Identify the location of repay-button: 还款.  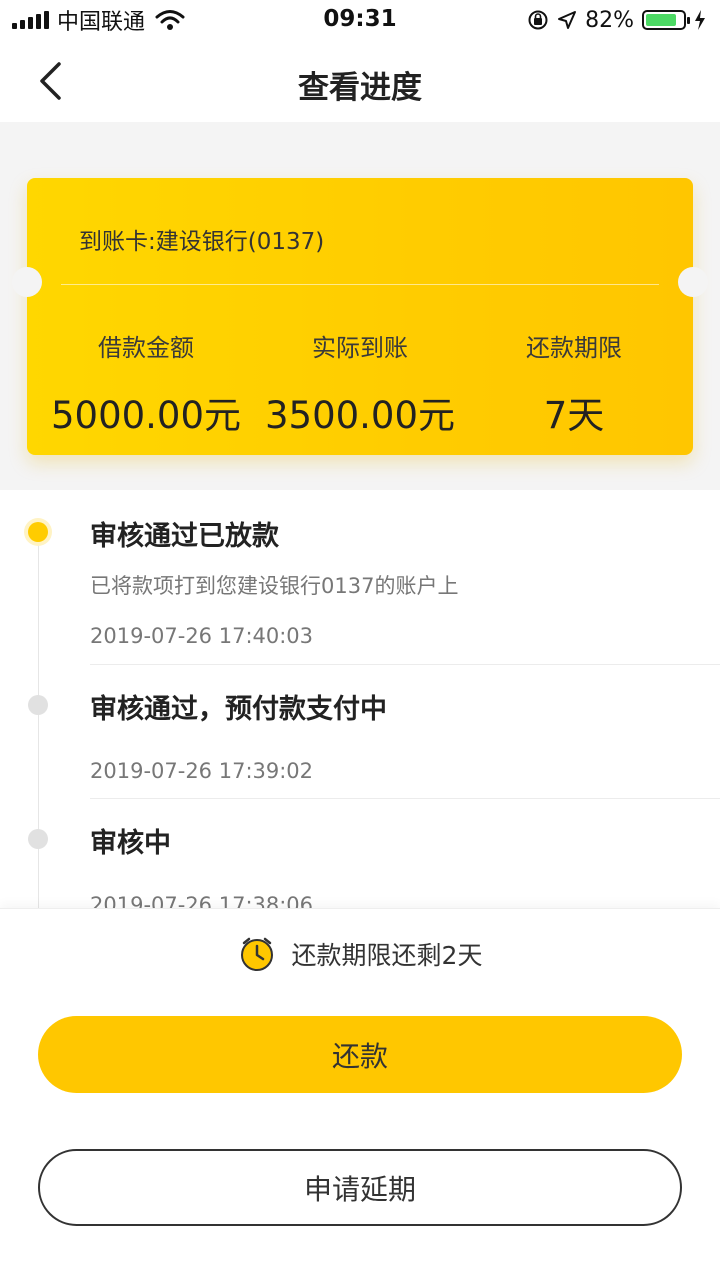
(360, 1054).